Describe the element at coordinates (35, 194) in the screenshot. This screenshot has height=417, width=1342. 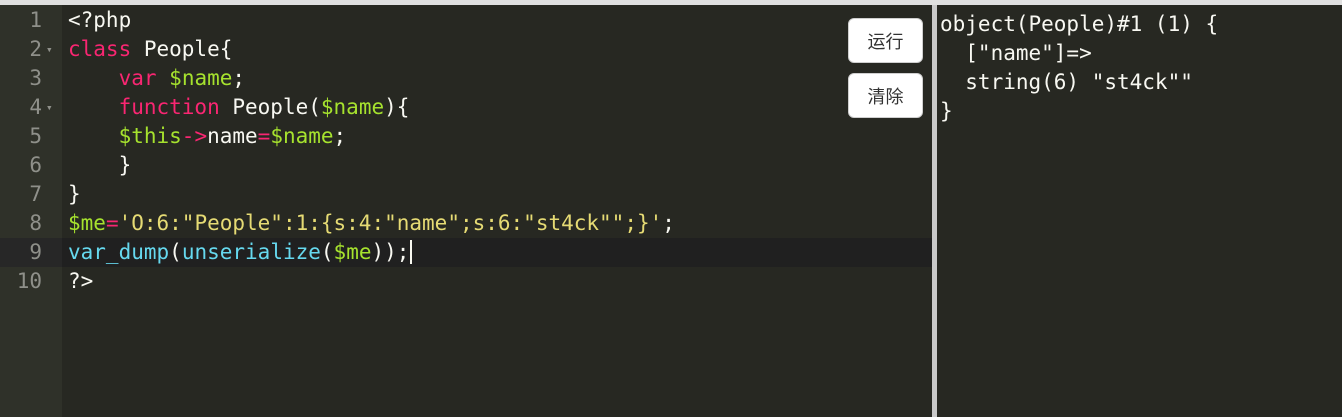
I see `line-number-text: 7` at that location.